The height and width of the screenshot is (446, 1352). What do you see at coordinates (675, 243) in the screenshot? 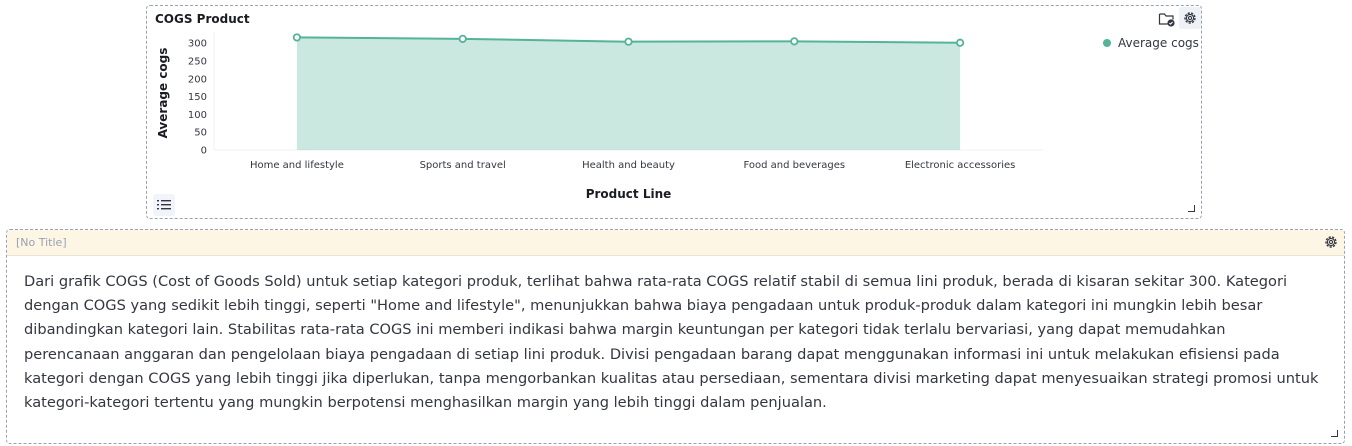
I see `panel-header: [No Title]` at bounding box center [675, 243].